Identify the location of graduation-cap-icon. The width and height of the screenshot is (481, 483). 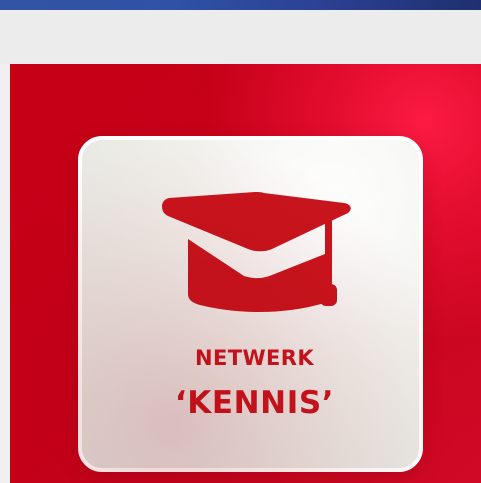
(256, 252).